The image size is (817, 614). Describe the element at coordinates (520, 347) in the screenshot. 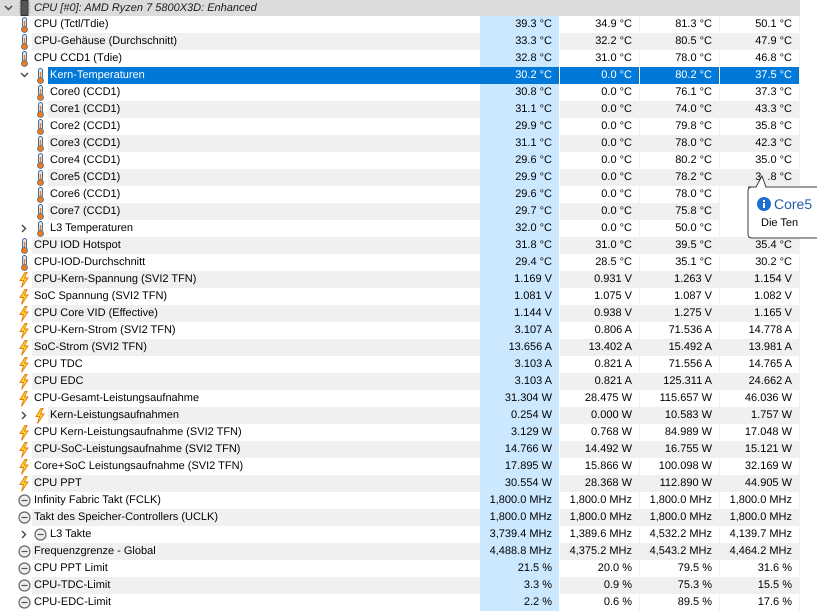

I see `value-cell: 13.656 A` at that location.